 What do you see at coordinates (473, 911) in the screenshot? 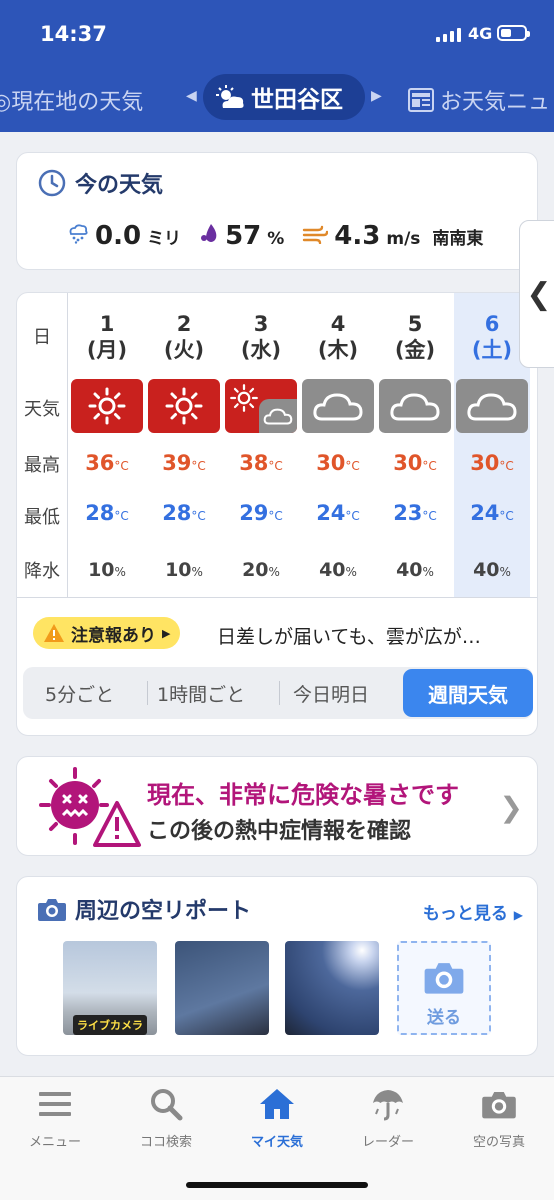
I see `see-more-link: もっと見る ▶` at bounding box center [473, 911].